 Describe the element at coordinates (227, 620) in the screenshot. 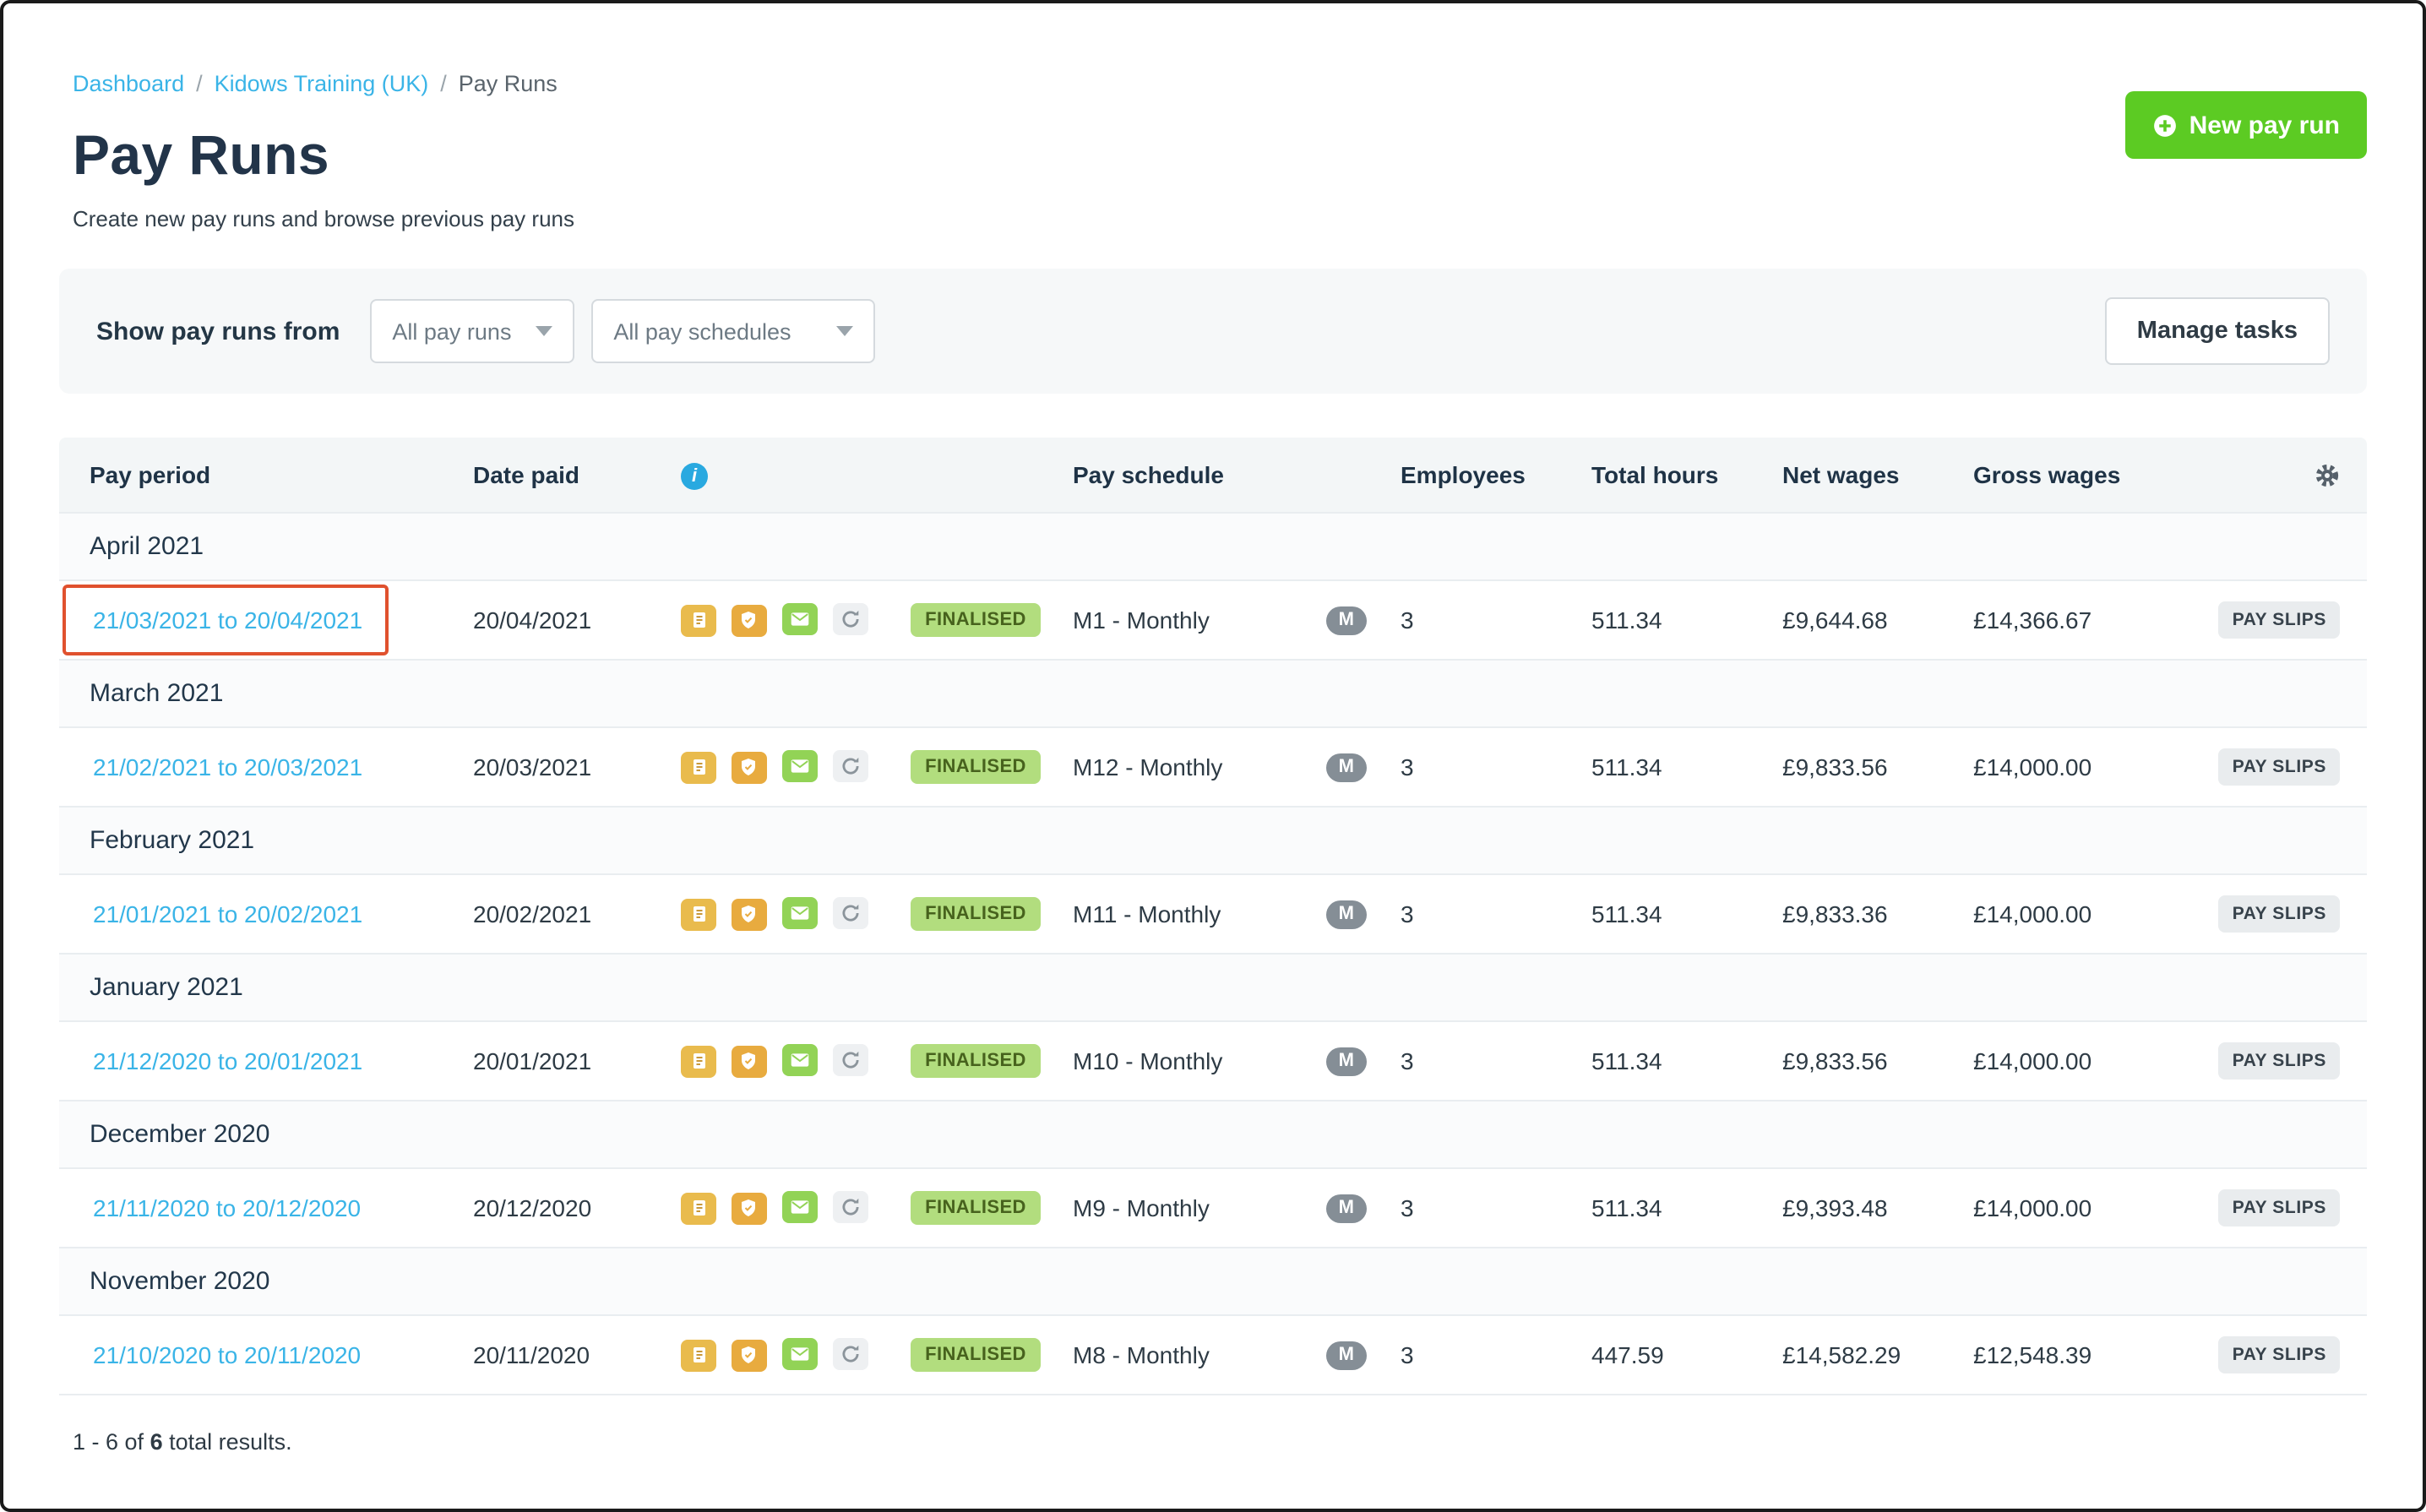

I see `pay-period-link: 21/03/2021 to 20/04/2021` at that location.